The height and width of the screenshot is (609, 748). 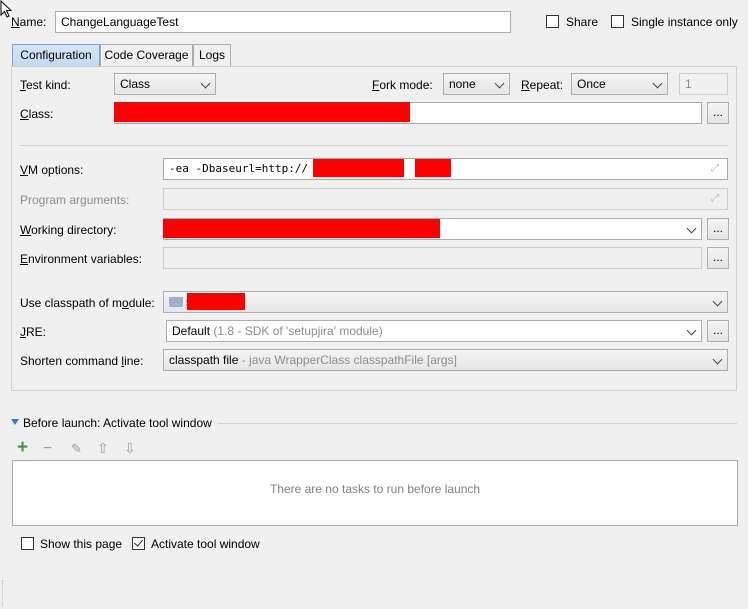 What do you see at coordinates (76, 448) in the screenshot?
I see `edit-icon: ✎` at bounding box center [76, 448].